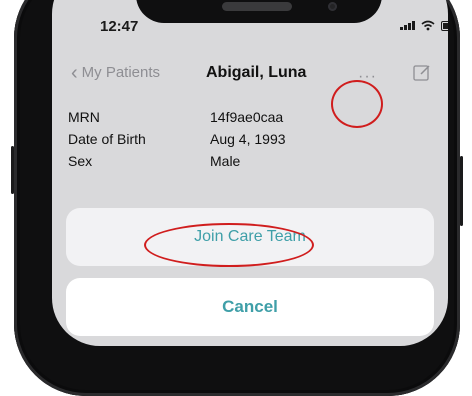 The width and height of the screenshot is (472, 396). Describe the element at coordinates (12, 170) in the screenshot. I see `side-button-left` at that location.